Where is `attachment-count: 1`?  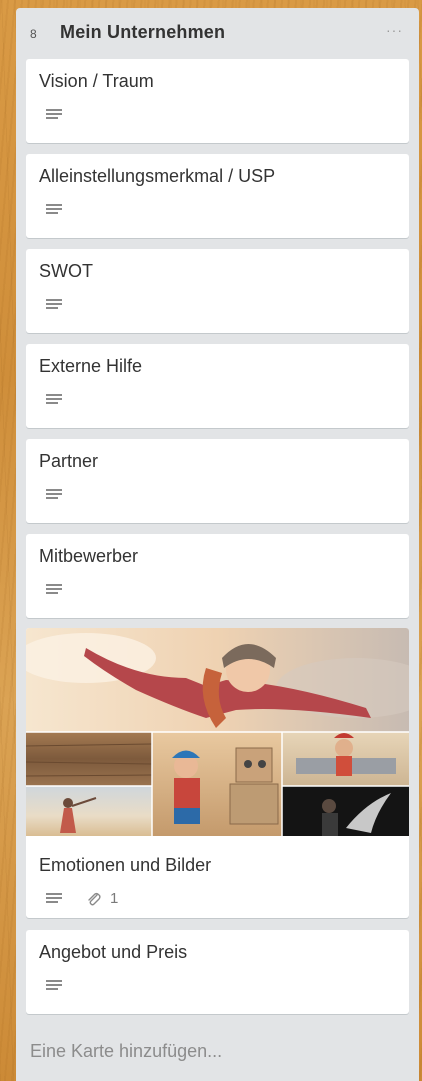 attachment-count: 1 is located at coordinates (114, 898).